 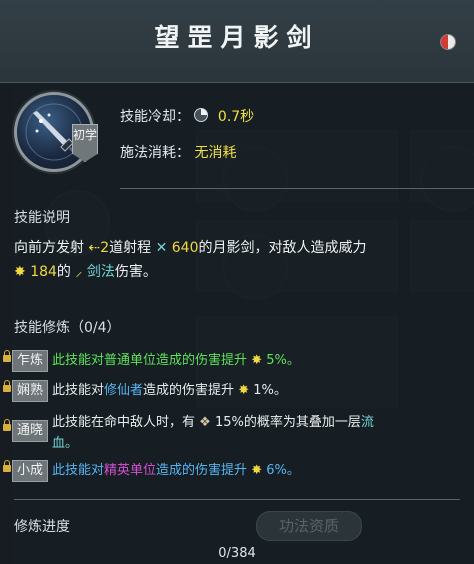 I want to click on cultivation-text: 此技能在命中敌人时，有 ❖ 15%的概率为其叠加一层流, so click(x=213, y=422).